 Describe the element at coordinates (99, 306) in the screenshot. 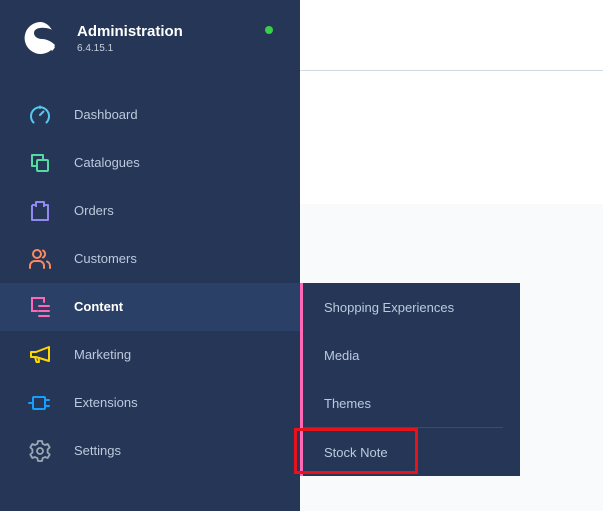

I see `sidebar-item-label: Content` at that location.